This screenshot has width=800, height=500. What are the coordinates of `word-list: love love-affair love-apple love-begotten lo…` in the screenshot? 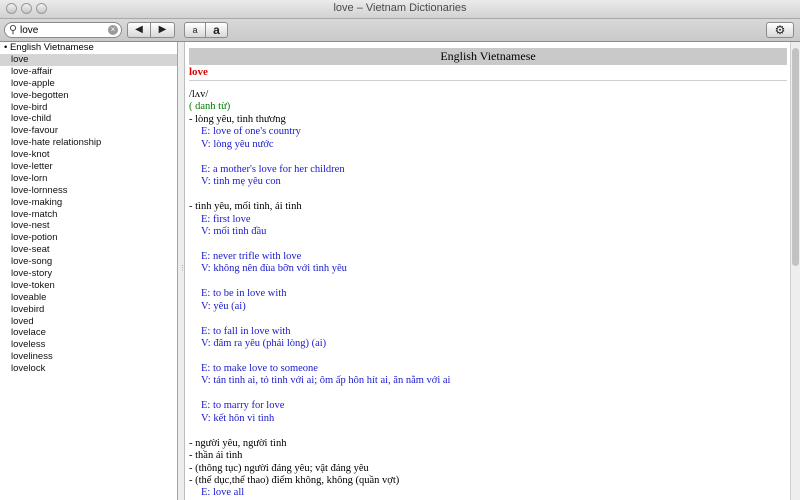 It's located at (88, 214).